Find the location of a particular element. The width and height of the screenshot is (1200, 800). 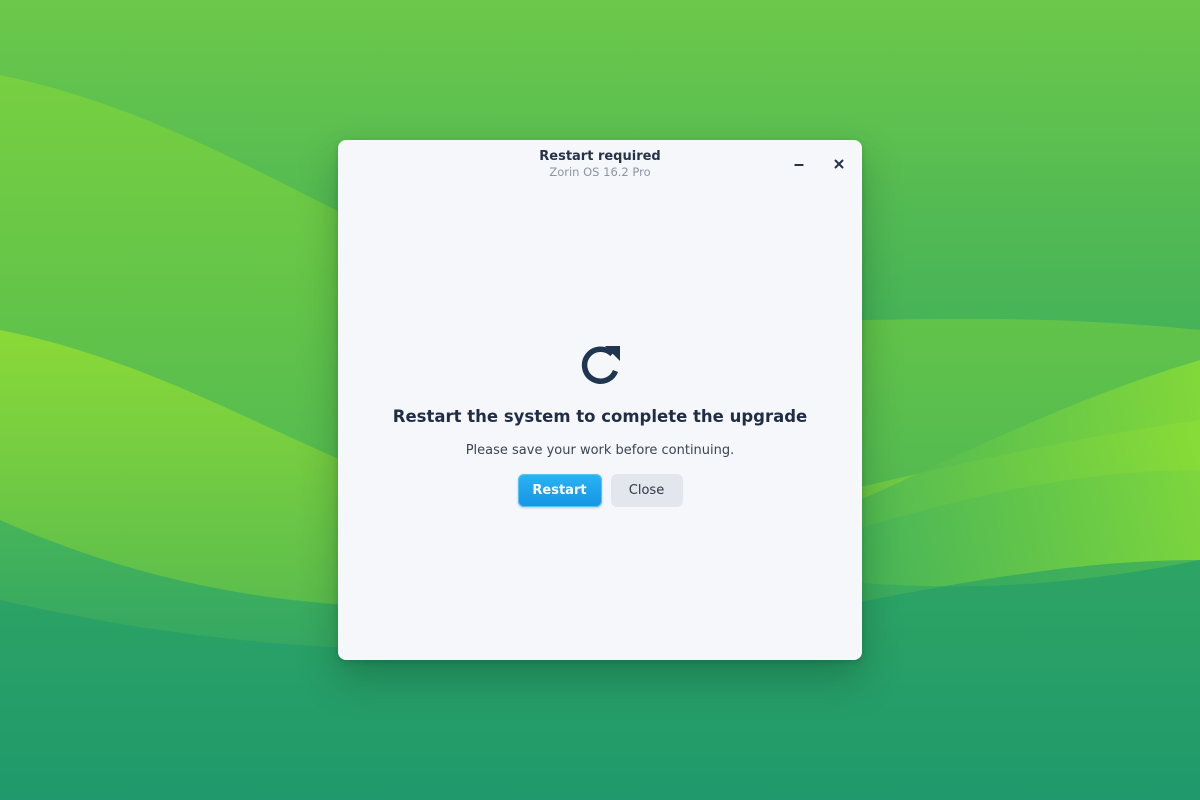

close-window-button is located at coordinates (839, 164).